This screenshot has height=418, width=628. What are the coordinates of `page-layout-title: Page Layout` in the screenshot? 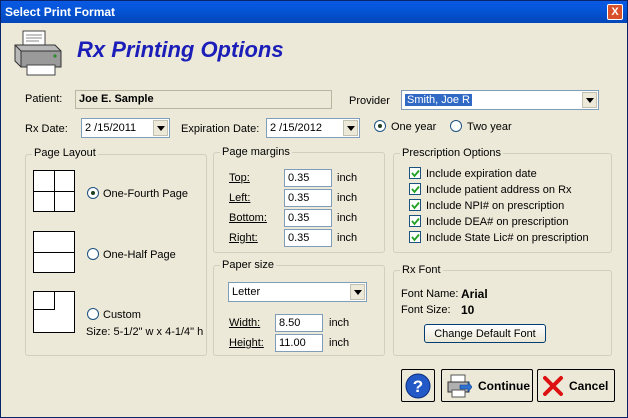 It's located at (65, 153).